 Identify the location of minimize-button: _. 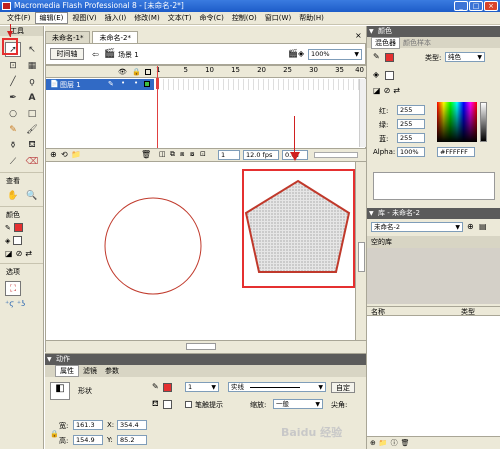
(461, 6).